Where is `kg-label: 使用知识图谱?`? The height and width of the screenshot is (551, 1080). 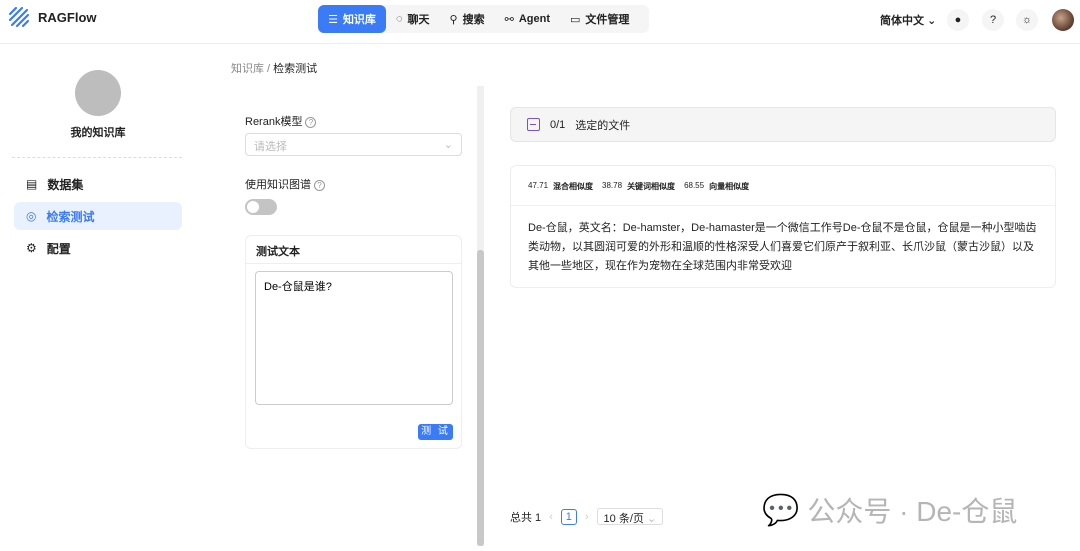 kg-label: 使用知识图谱? is located at coordinates (285, 184).